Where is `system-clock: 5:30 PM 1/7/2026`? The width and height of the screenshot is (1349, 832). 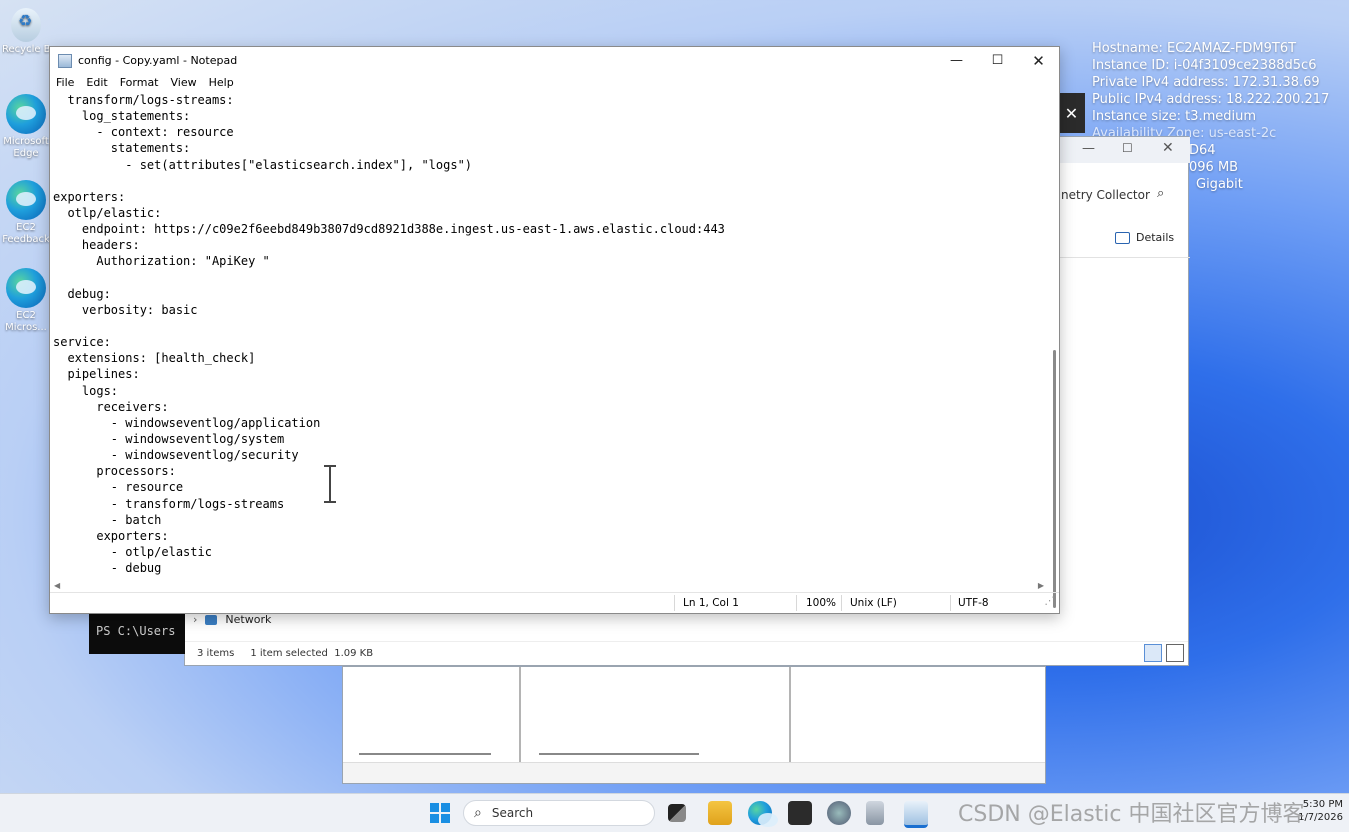 system-clock: 5:30 PM 1/7/2026 is located at coordinates (1320, 811).